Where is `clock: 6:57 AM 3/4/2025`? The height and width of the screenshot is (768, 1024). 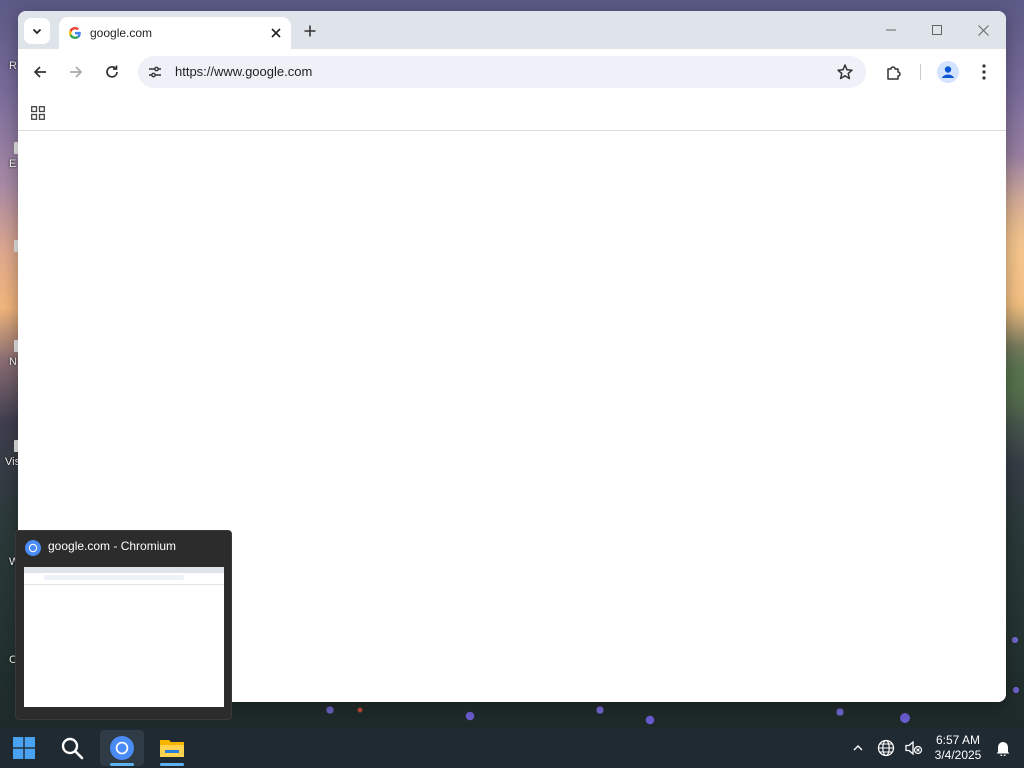 clock: 6:57 AM 3/4/2025 is located at coordinates (958, 748).